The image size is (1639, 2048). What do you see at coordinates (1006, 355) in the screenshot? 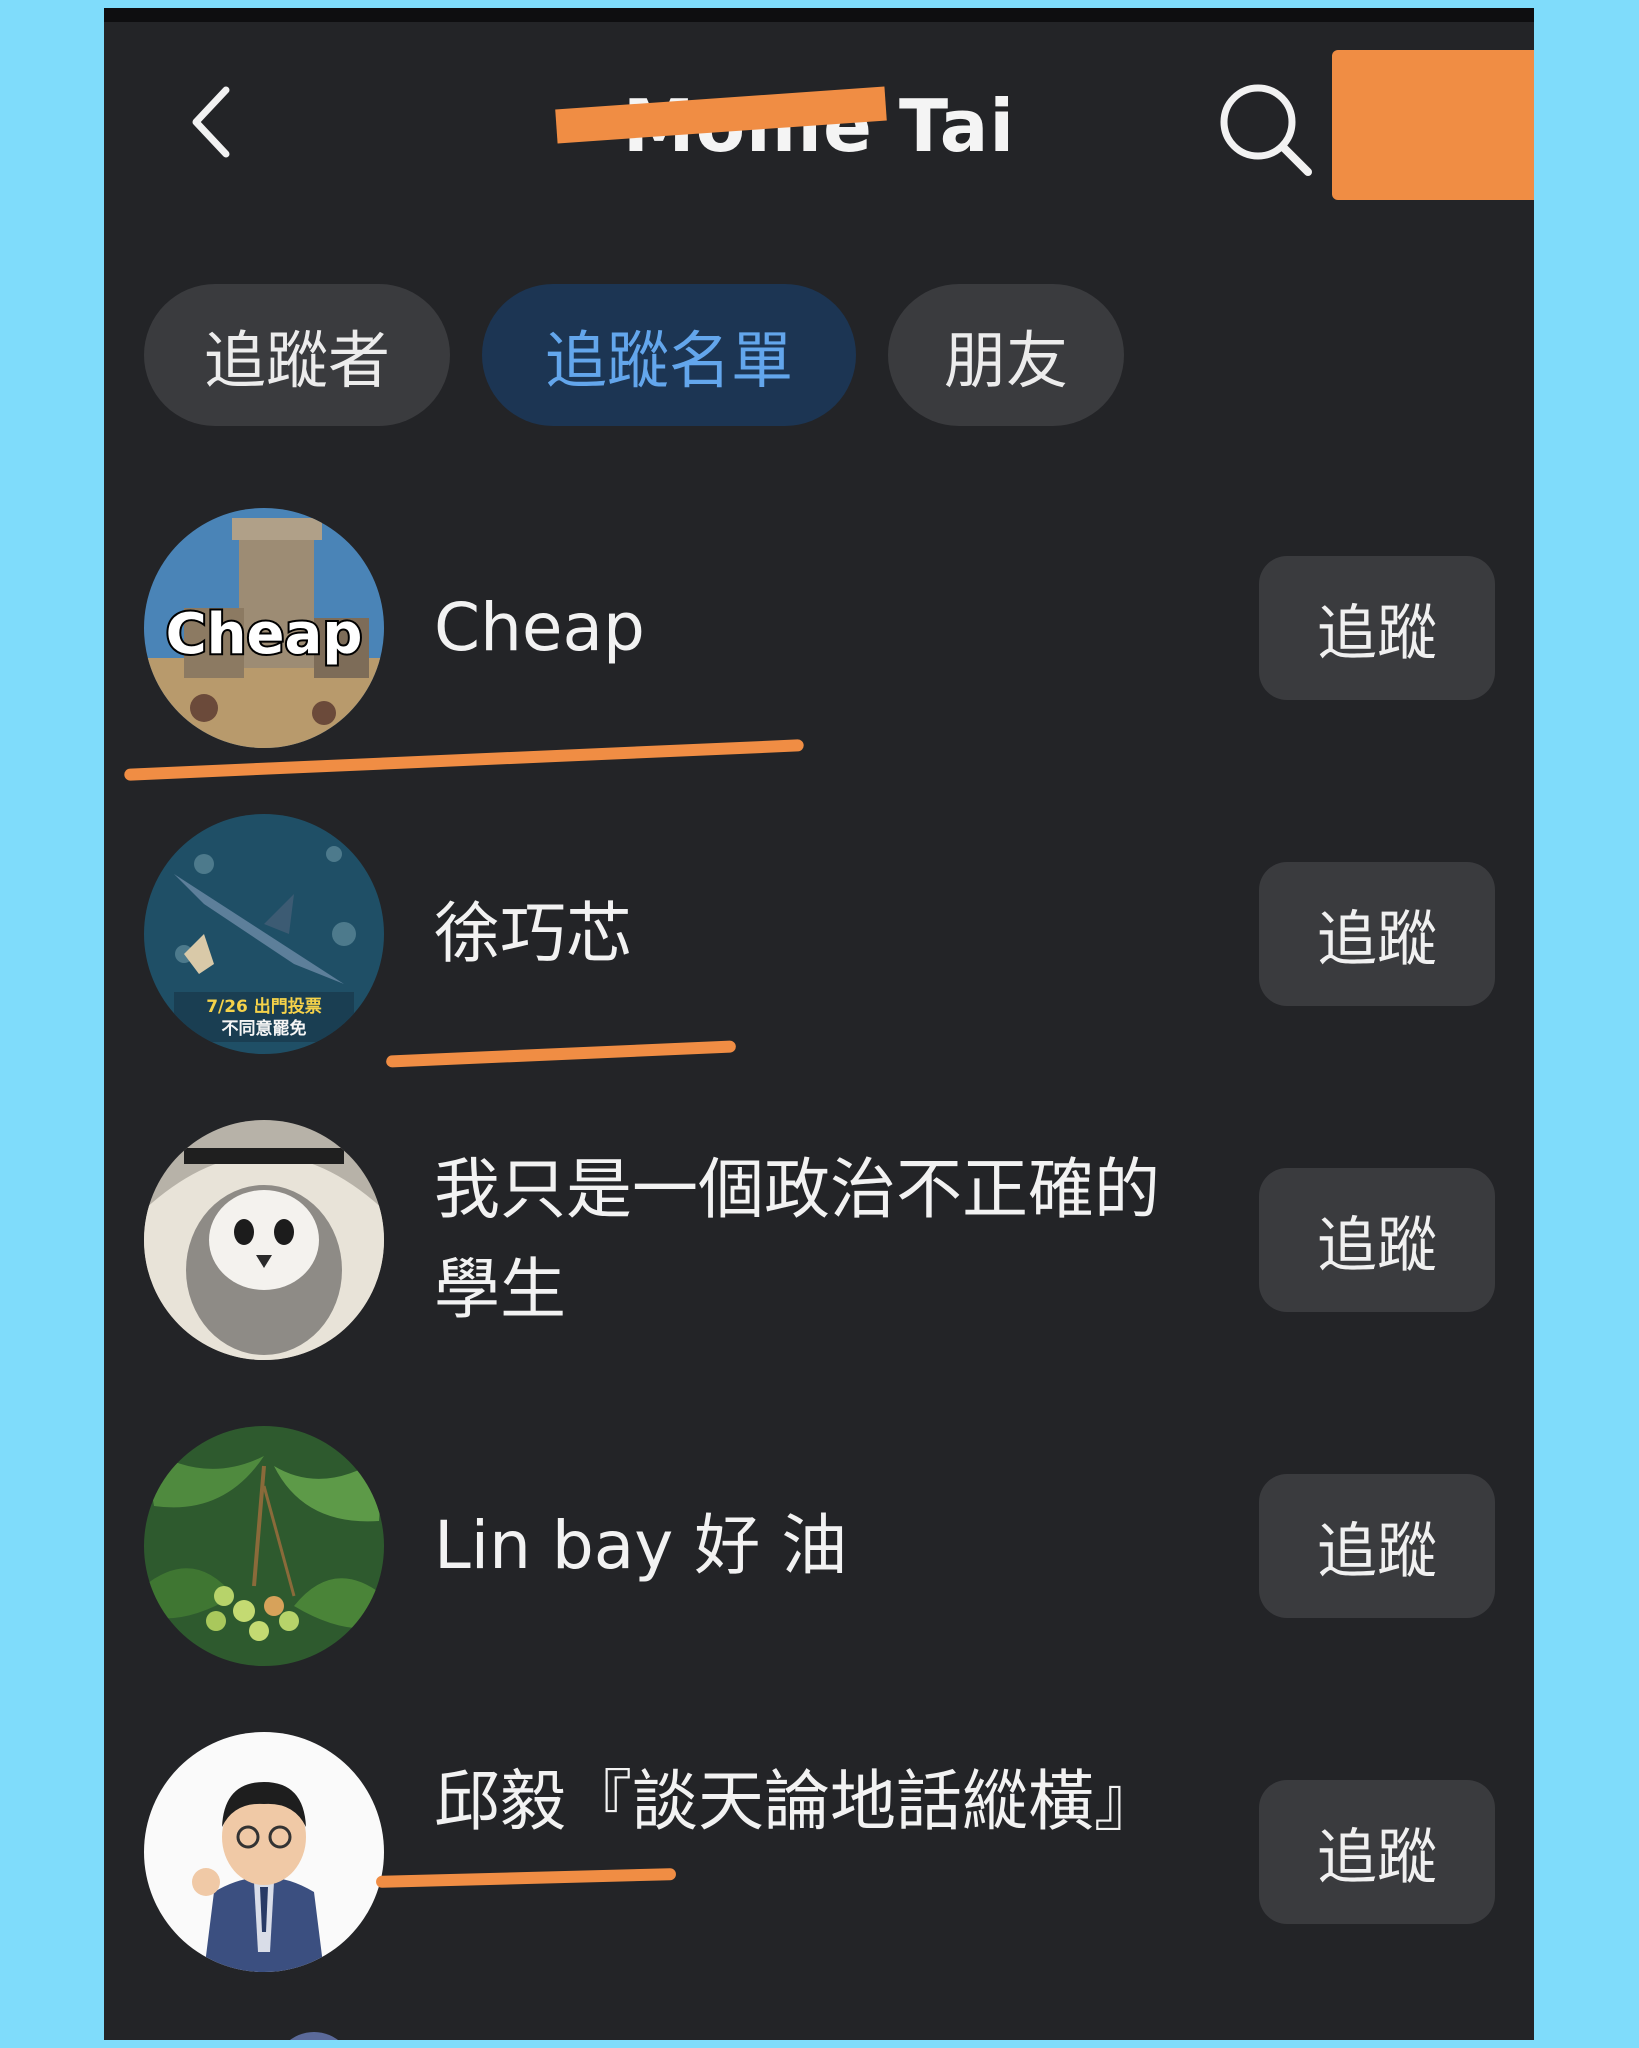
I see `tab-friends: 朋友` at bounding box center [1006, 355].